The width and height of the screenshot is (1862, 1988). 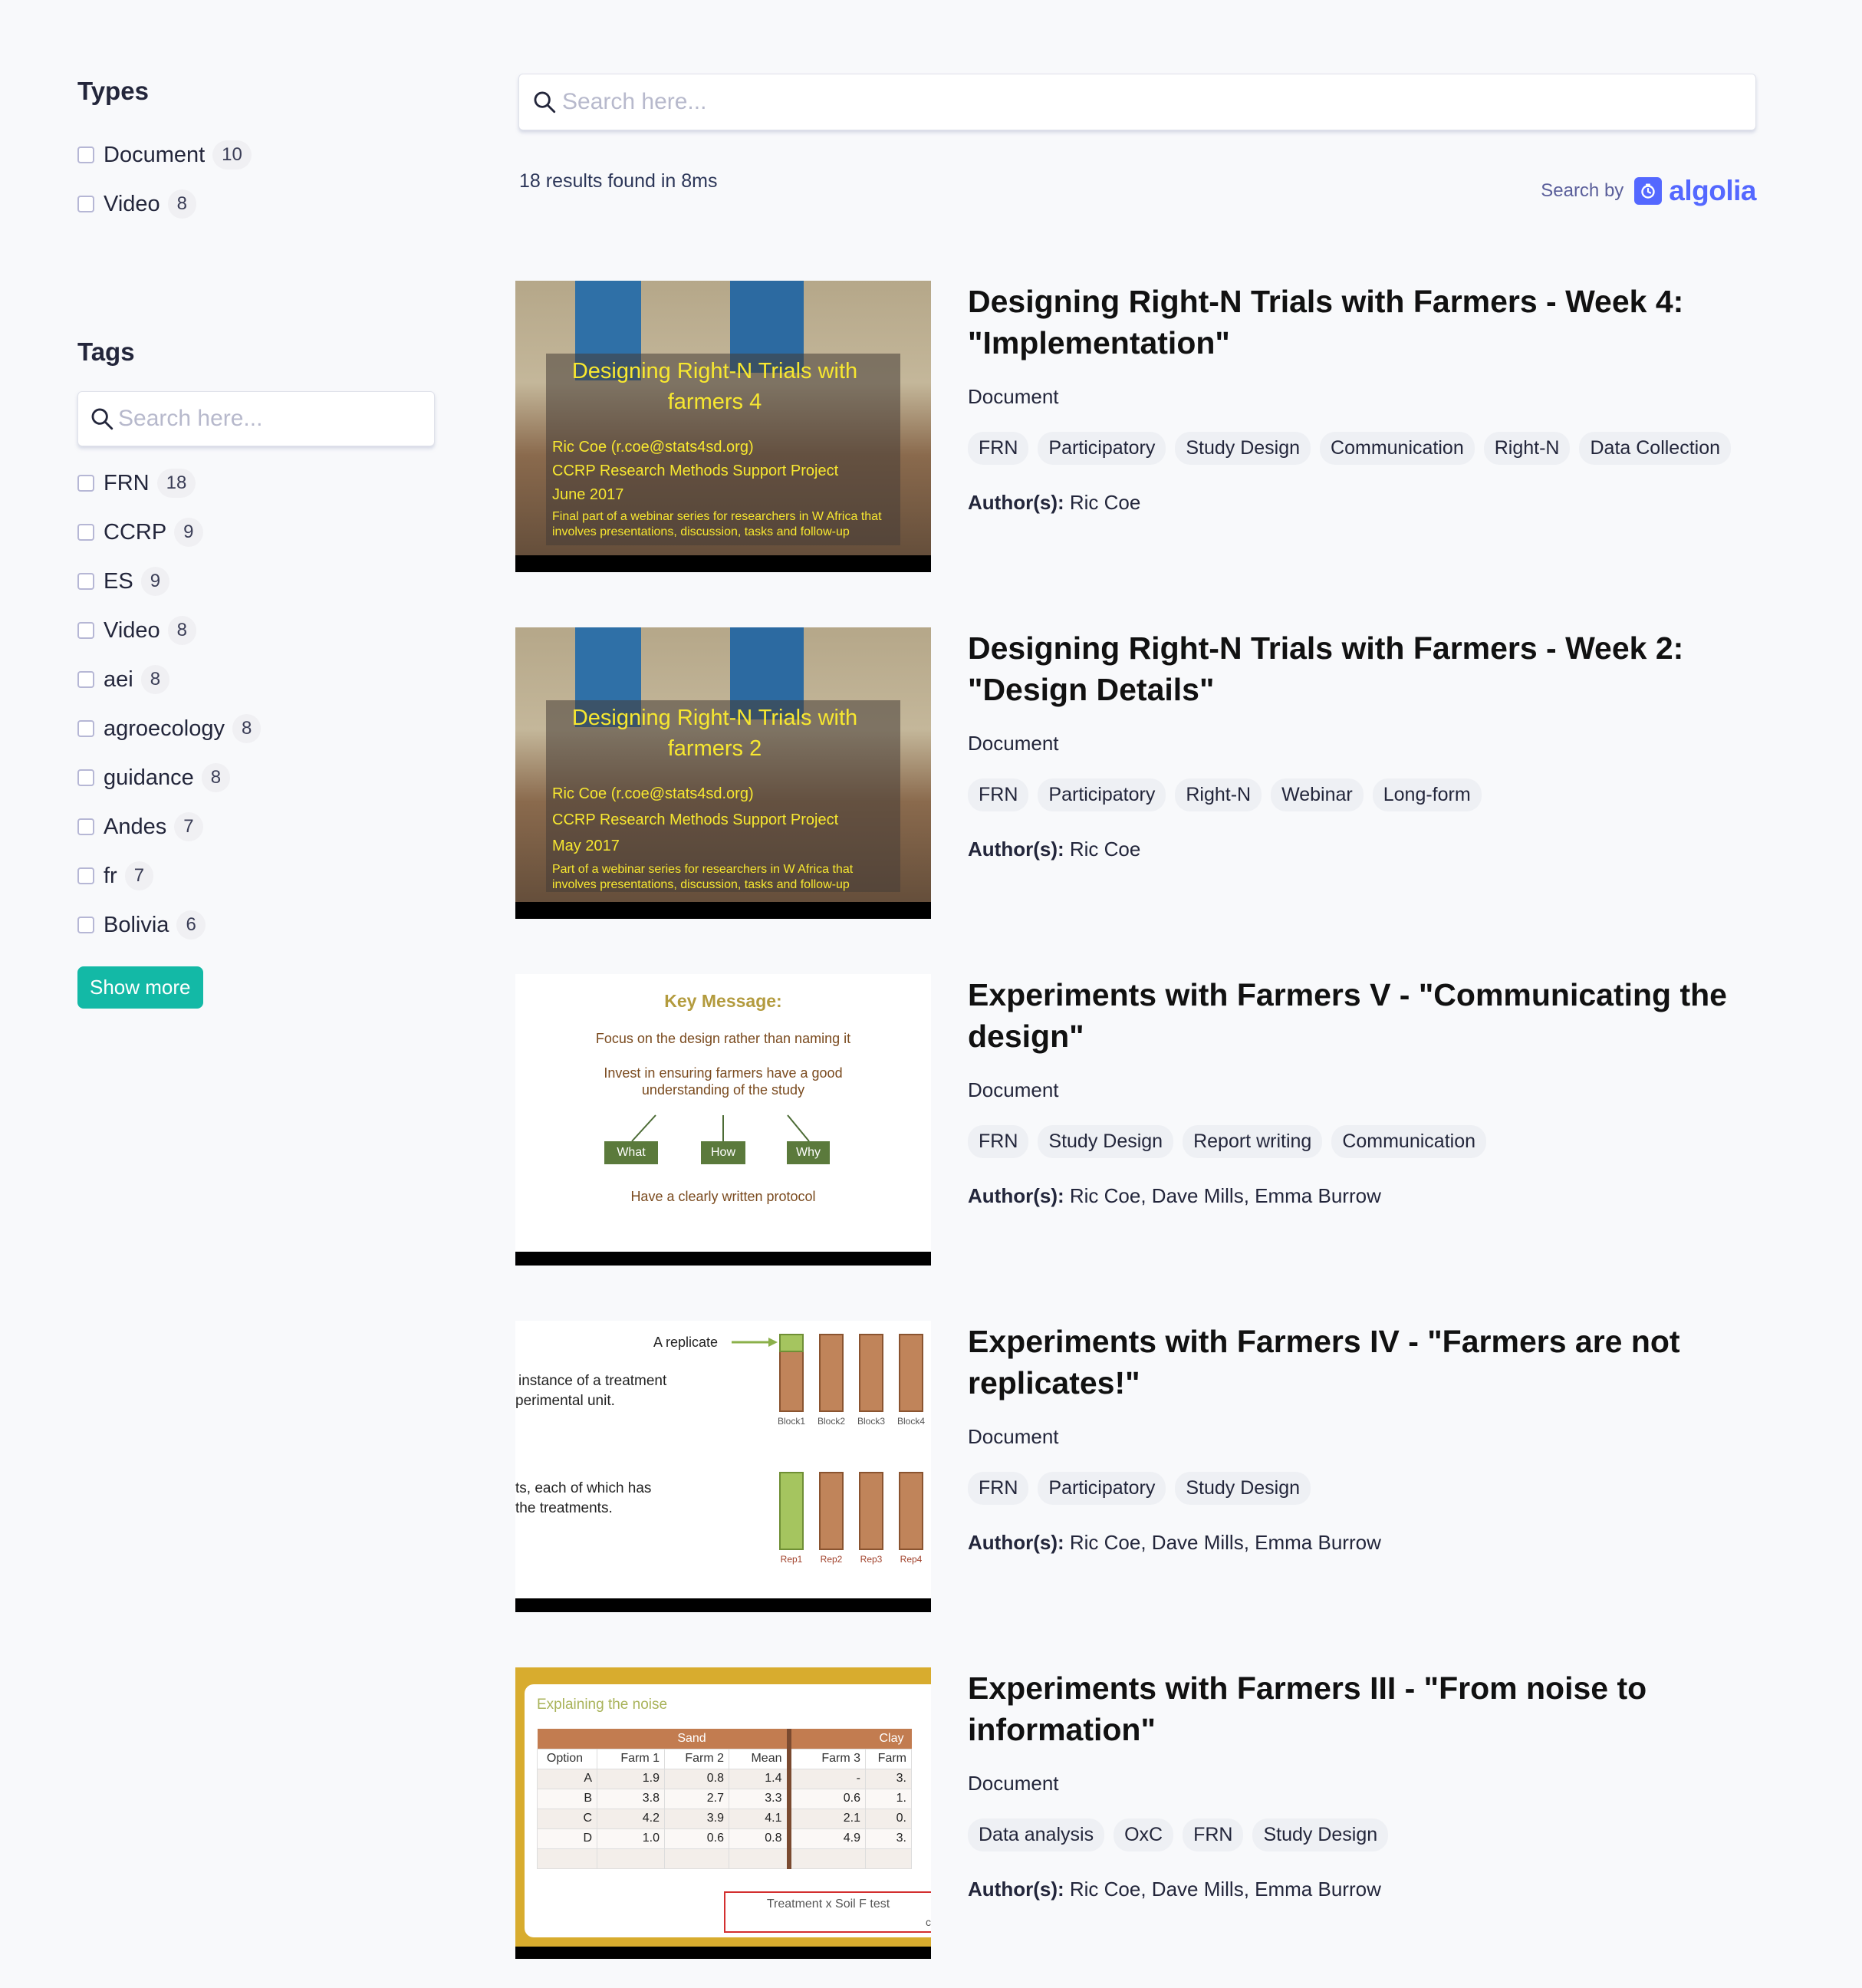 What do you see at coordinates (257, 826) in the screenshot?
I see `tag-option: Andes 7` at bounding box center [257, 826].